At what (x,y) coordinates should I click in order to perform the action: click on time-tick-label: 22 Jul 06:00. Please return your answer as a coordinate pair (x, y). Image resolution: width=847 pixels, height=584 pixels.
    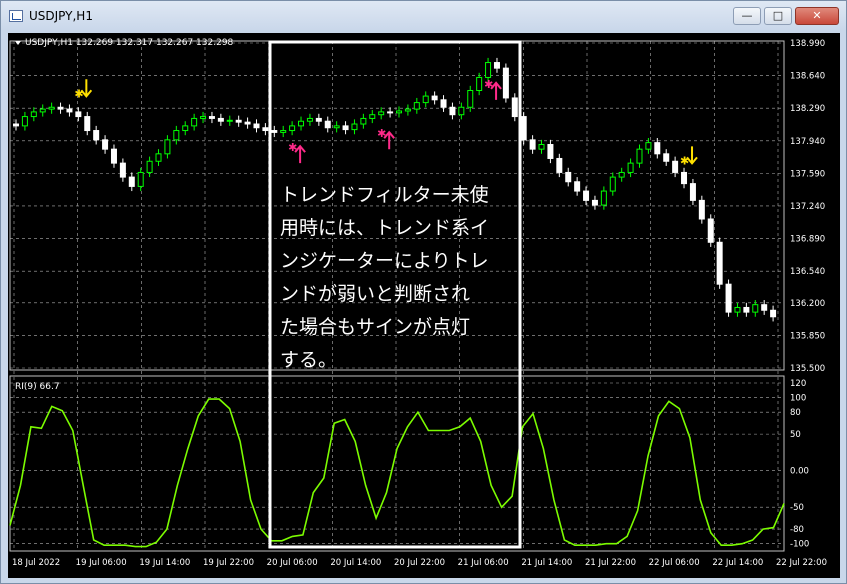
    Looking at the image, I should click on (674, 563).